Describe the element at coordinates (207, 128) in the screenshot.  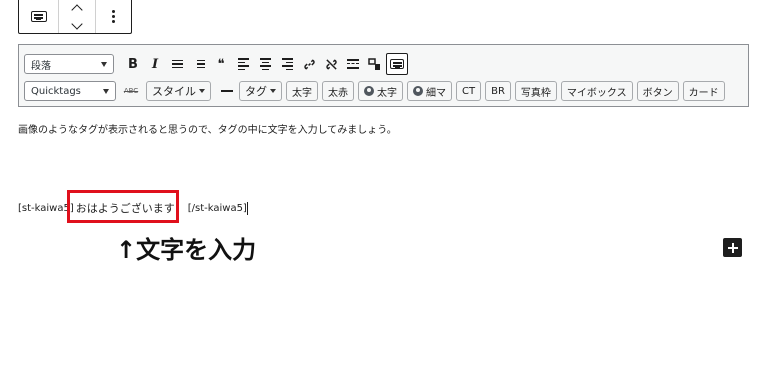
I see `instruction-paragraph: 画像のようなタグが表示されると思うので、タグの中に文字を入力してみましょう。` at that location.